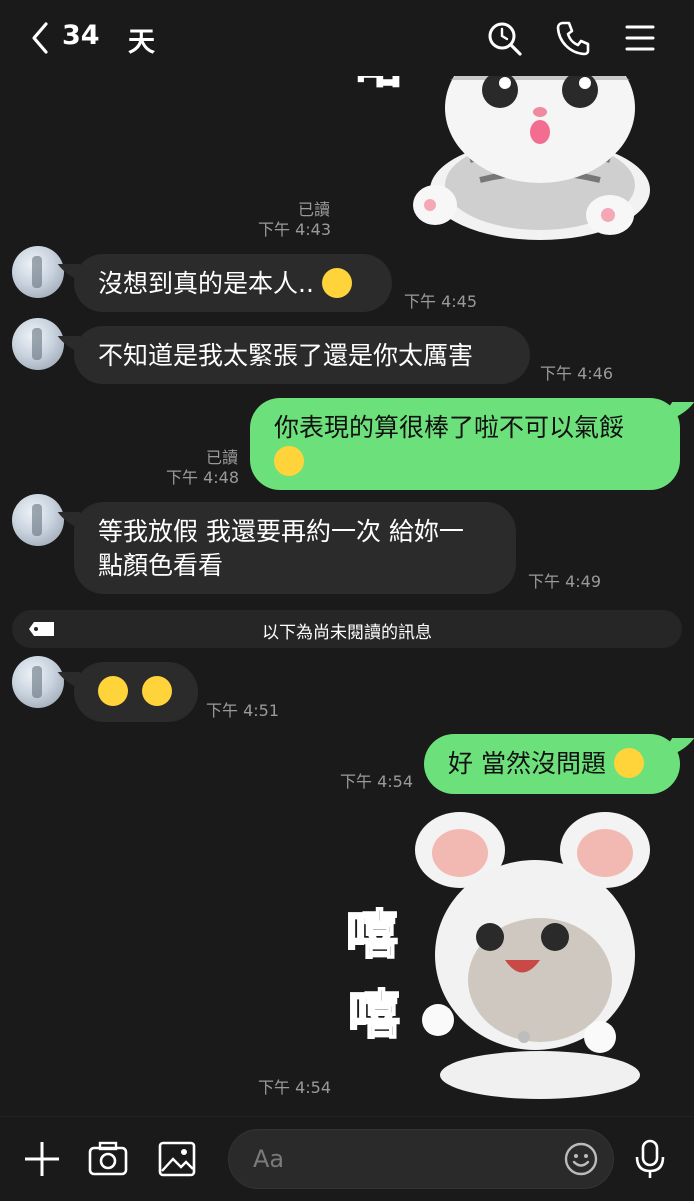 The image size is (694, 1201). What do you see at coordinates (269, 1159) in the screenshot?
I see `input-placeholder: Aa` at bounding box center [269, 1159].